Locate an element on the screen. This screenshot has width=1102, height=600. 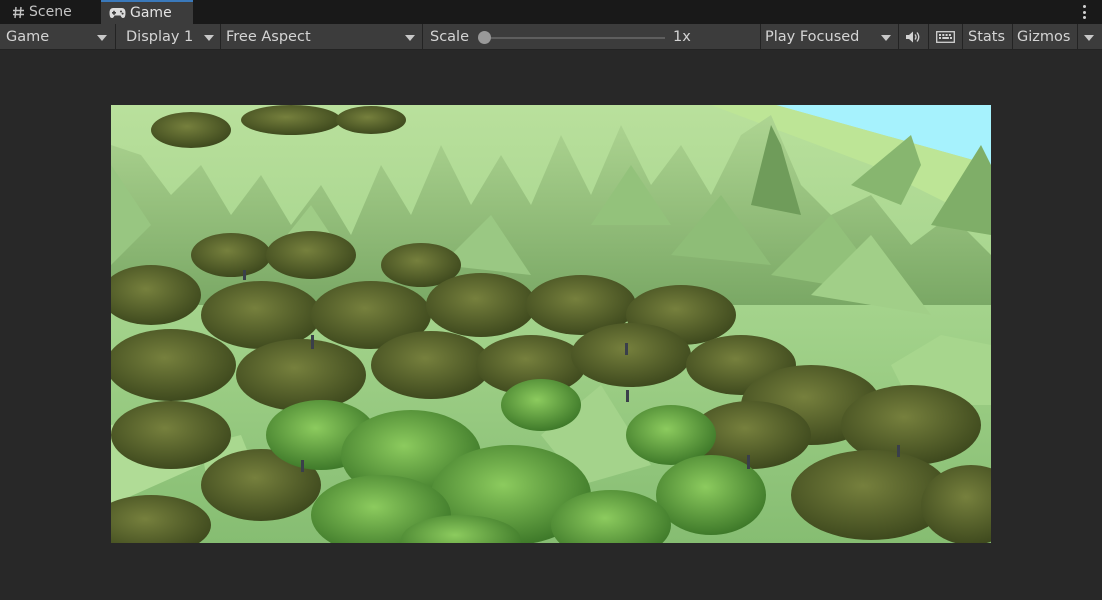
view-mode-dropdown: Game is located at coordinates (27, 37).